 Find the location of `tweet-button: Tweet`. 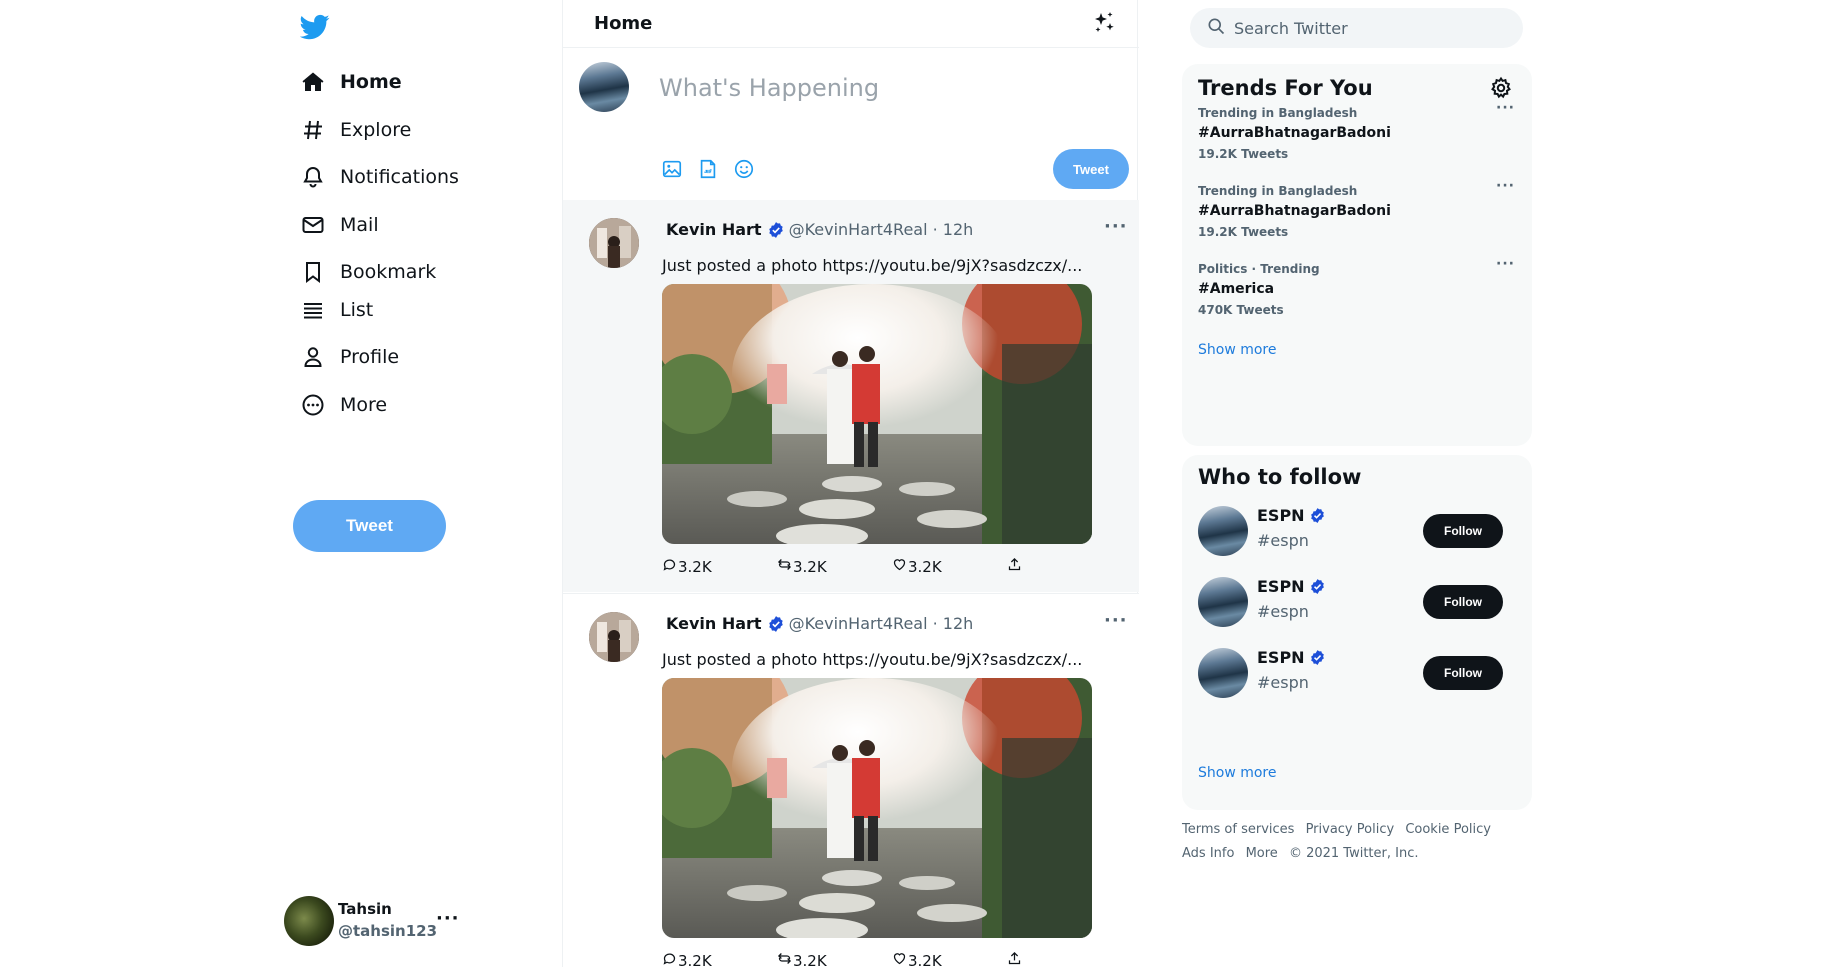

tweet-button: Tweet is located at coordinates (369, 526).